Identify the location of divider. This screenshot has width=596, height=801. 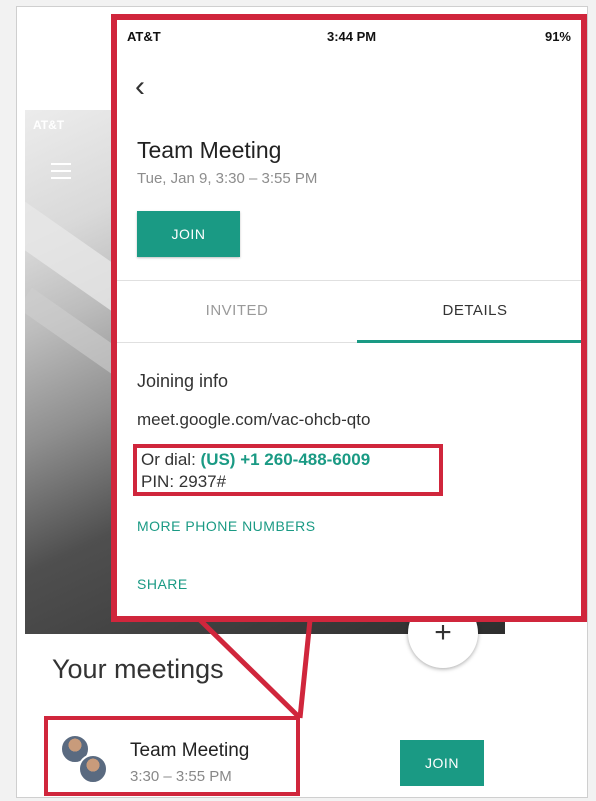
(237, 342).